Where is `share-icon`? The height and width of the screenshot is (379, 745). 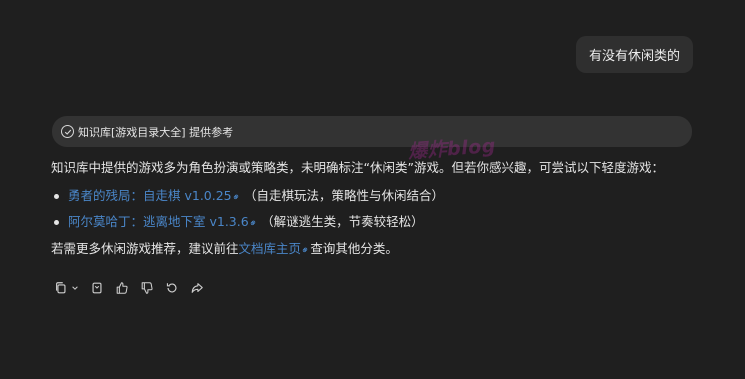 share-icon is located at coordinates (196, 287).